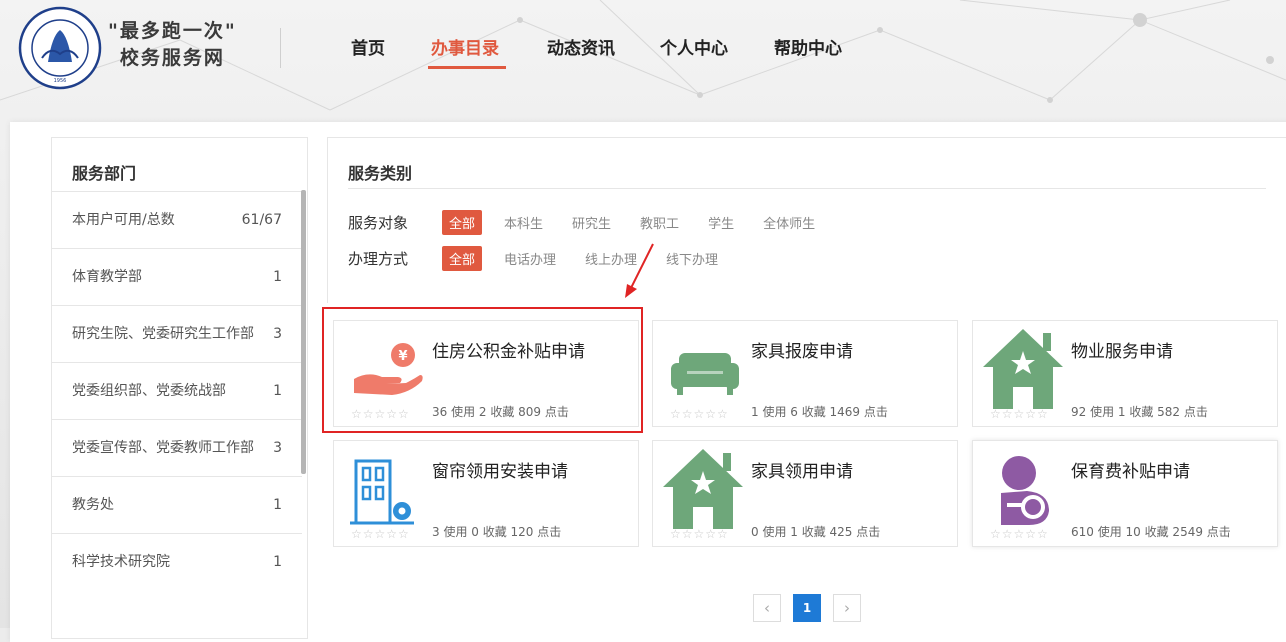 This screenshot has height=642, width=1286. What do you see at coordinates (261, 220) in the screenshot?
I see `sidebar-item-count: 61/67` at bounding box center [261, 220].